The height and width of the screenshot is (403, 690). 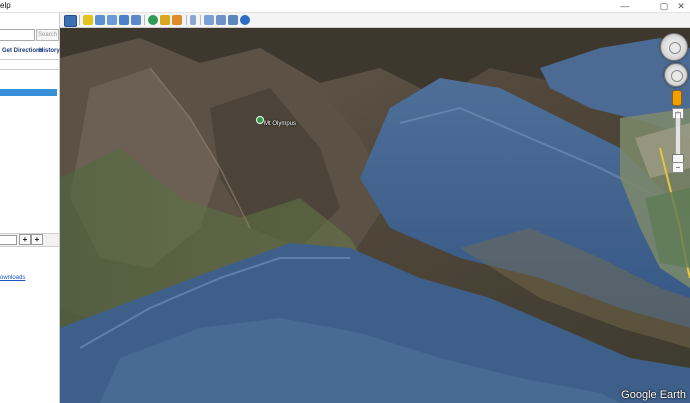 I want to click on print-icon, so click(x=221, y=20).